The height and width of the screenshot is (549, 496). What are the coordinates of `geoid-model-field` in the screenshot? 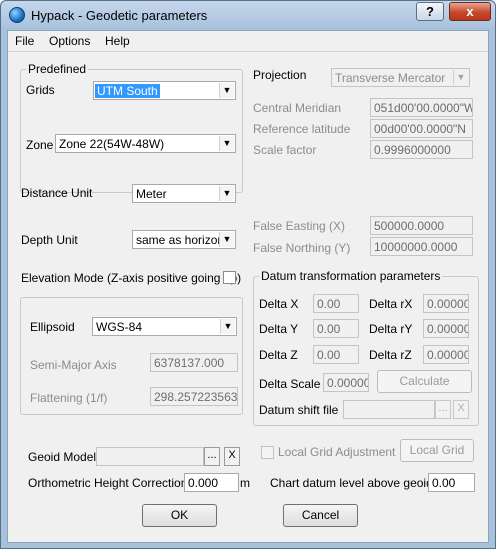 It's located at (150, 456).